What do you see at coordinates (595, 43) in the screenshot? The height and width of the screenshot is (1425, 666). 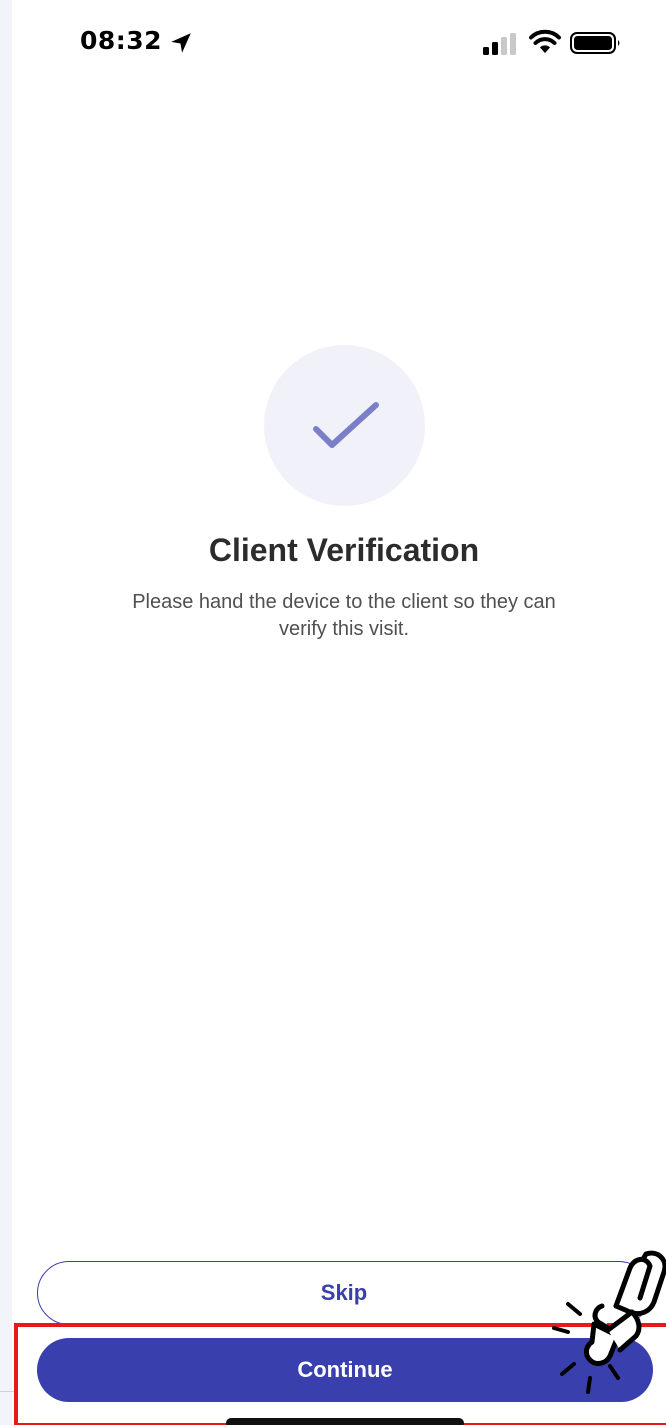 I see `battery-icon` at bounding box center [595, 43].